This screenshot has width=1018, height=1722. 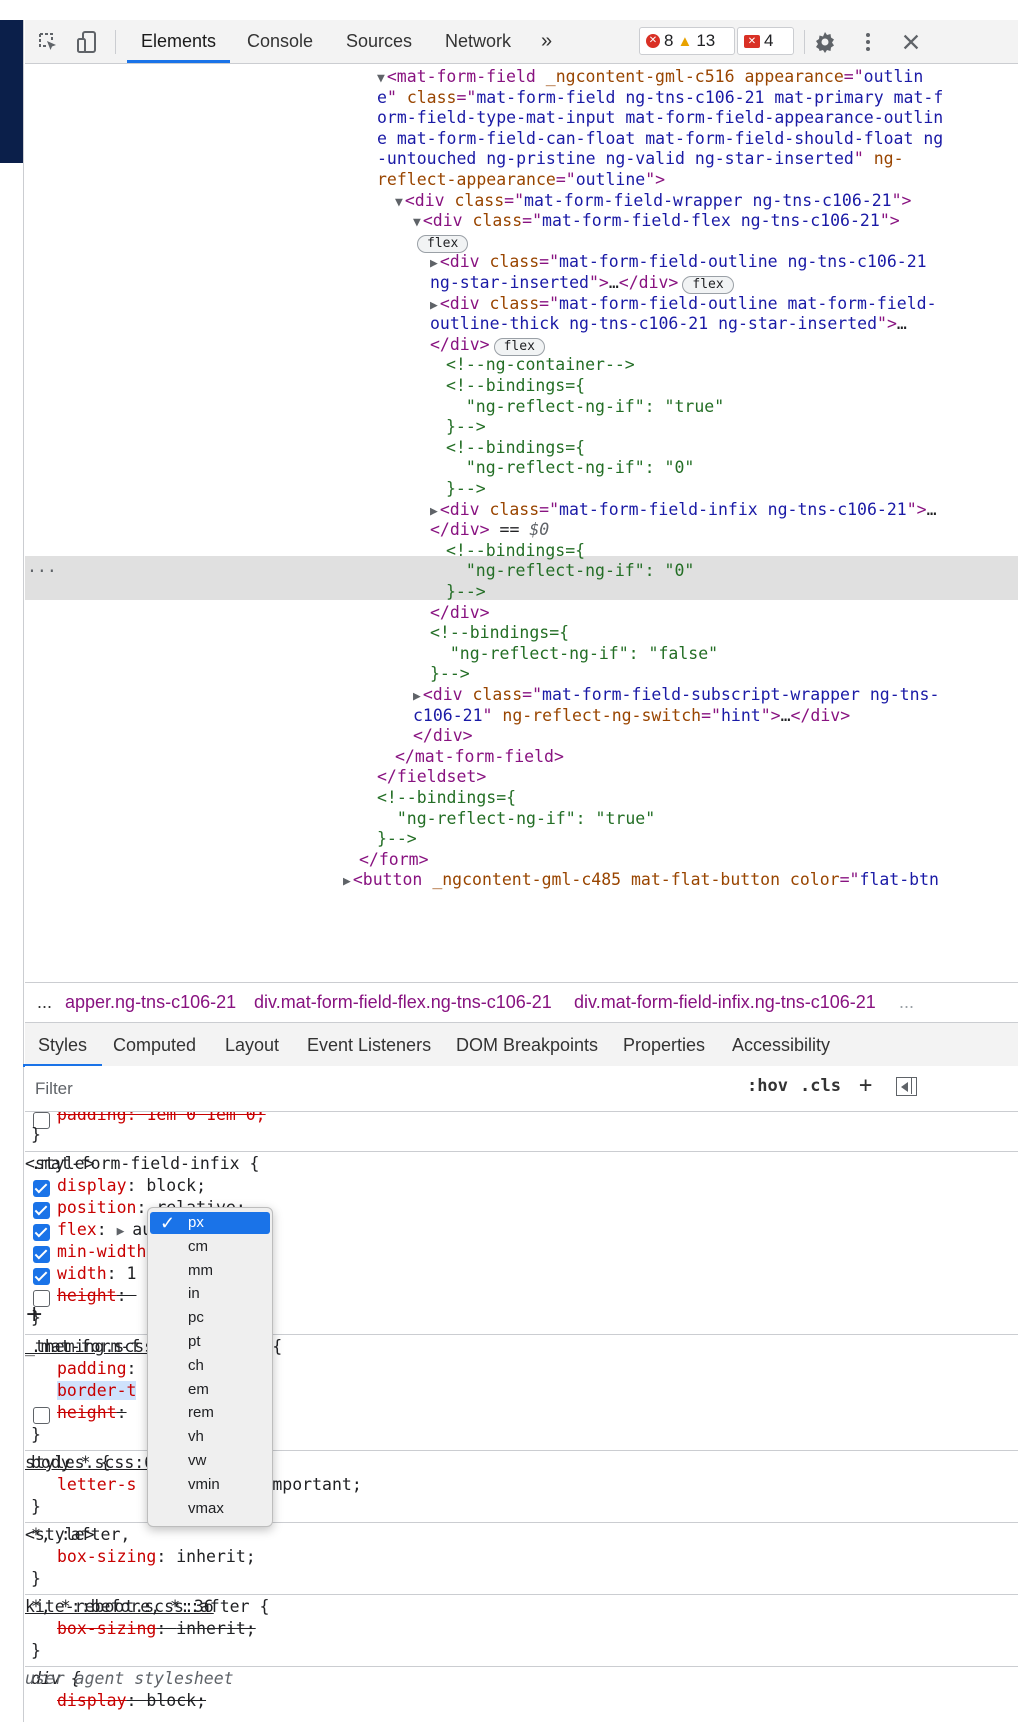 What do you see at coordinates (87, 42) in the screenshot?
I see `device-toggle-icon` at bounding box center [87, 42].